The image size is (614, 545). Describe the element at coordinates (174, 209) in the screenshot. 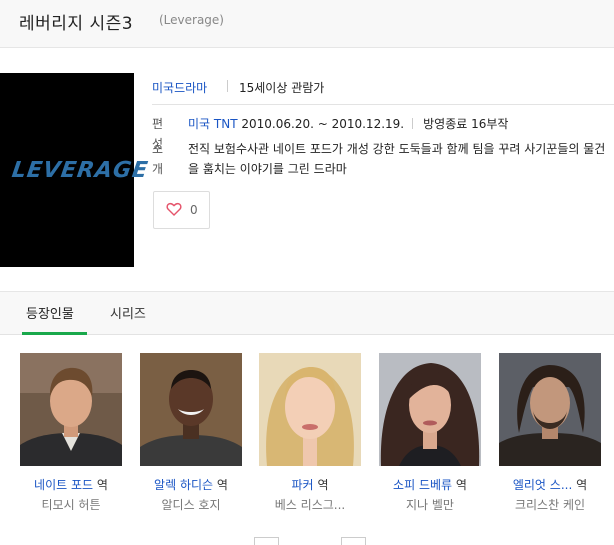

I see `heart-icon` at that location.